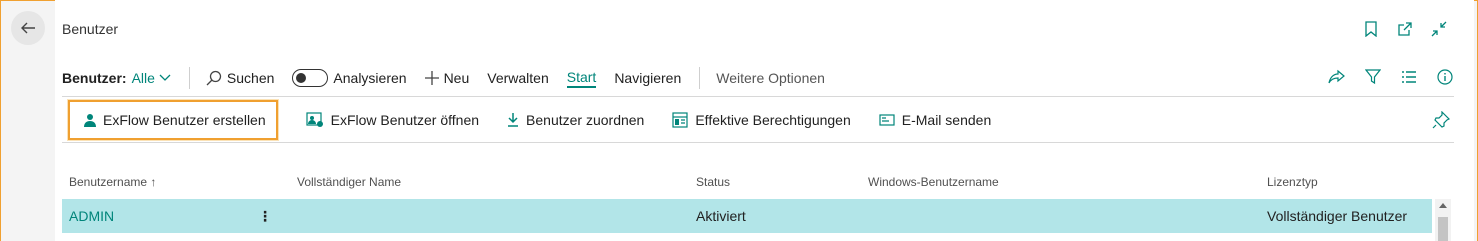 The width and height of the screenshot is (1478, 241). I want to click on action-bar-tools, so click(1391, 77).